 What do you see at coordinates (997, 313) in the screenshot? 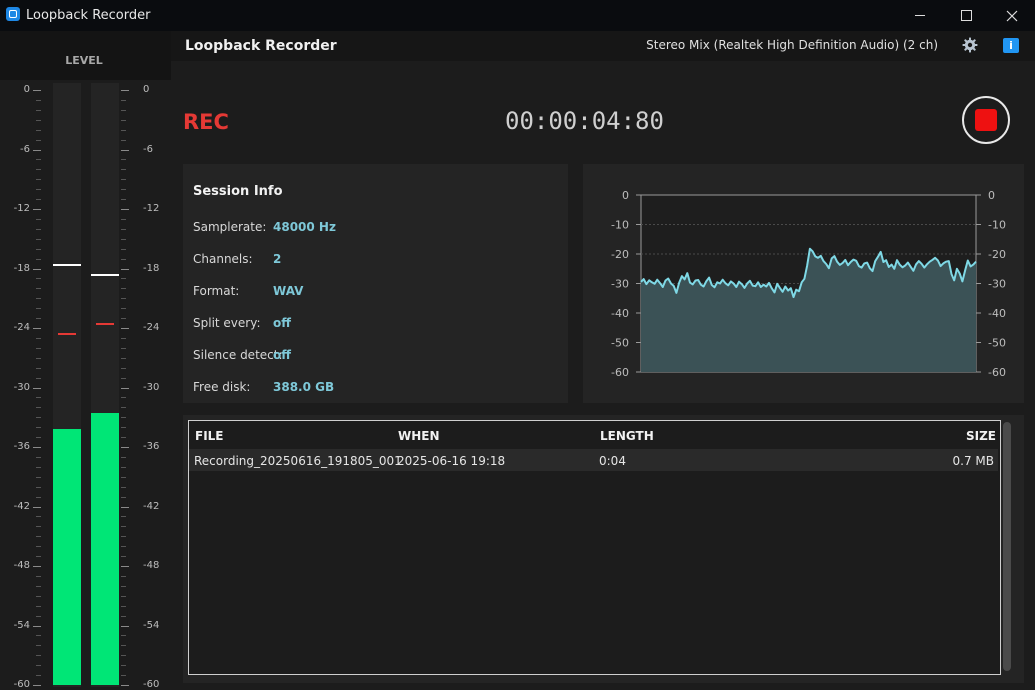
I see `y-tick-label-right: -40` at bounding box center [997, 313].